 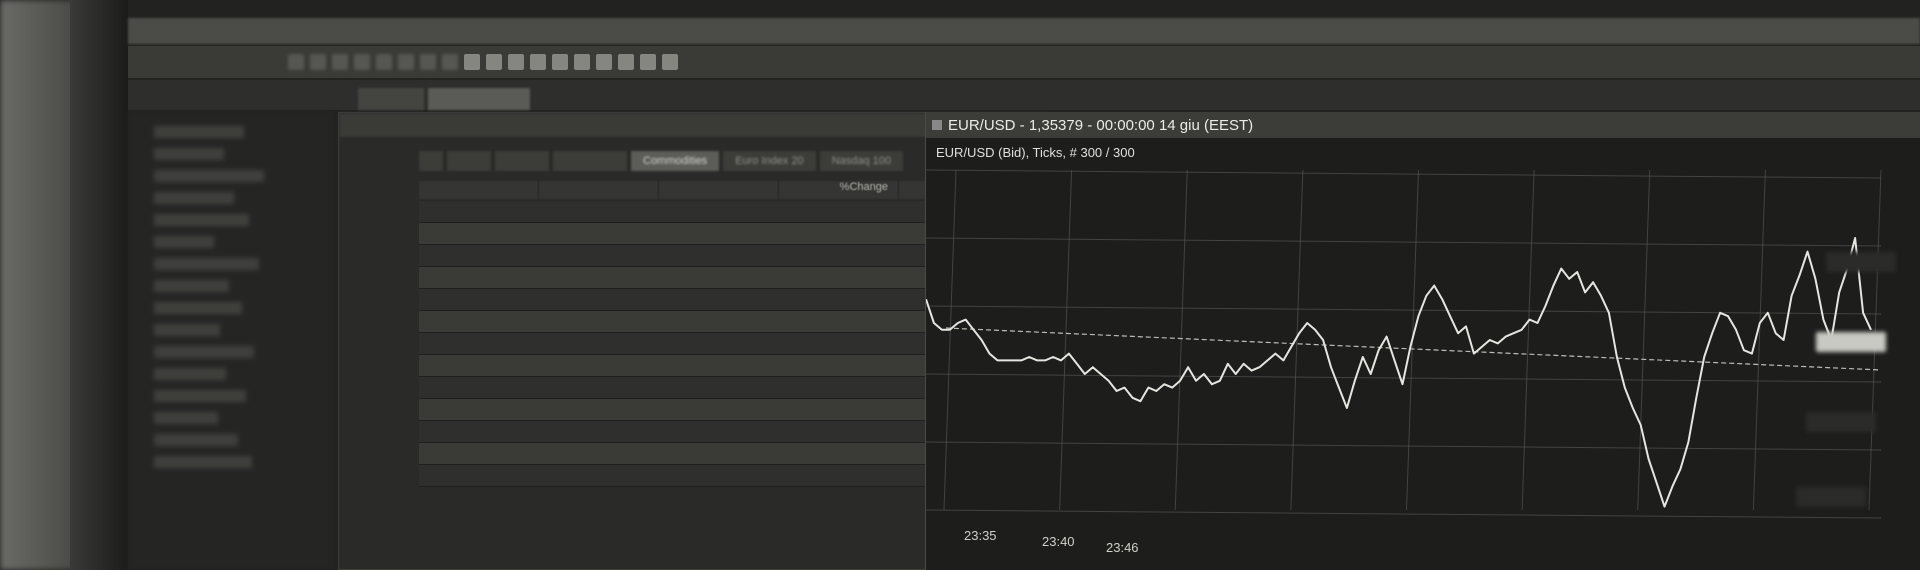 I want to click on current-price-label, so click(x=1851, y=342).